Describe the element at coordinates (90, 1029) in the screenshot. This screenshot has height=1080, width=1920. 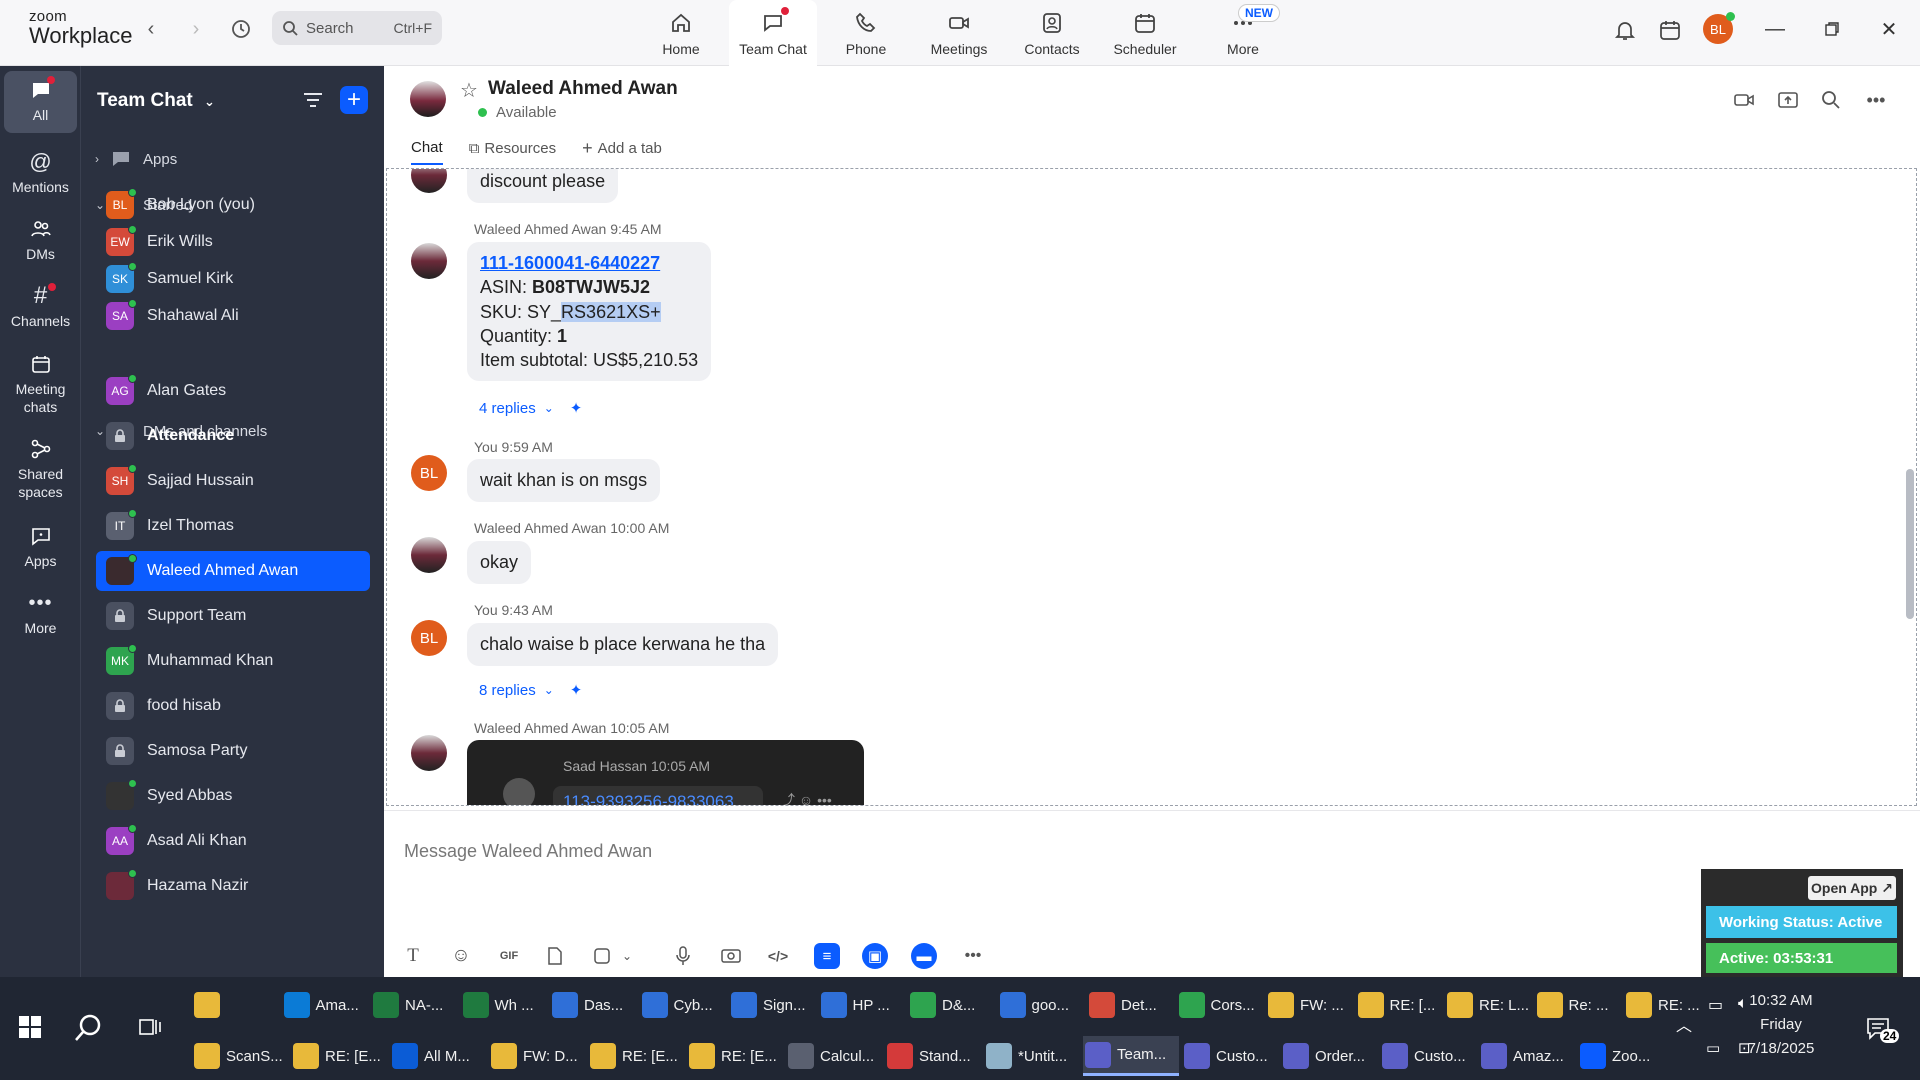
I see `taskbar-search-icon` at that location.